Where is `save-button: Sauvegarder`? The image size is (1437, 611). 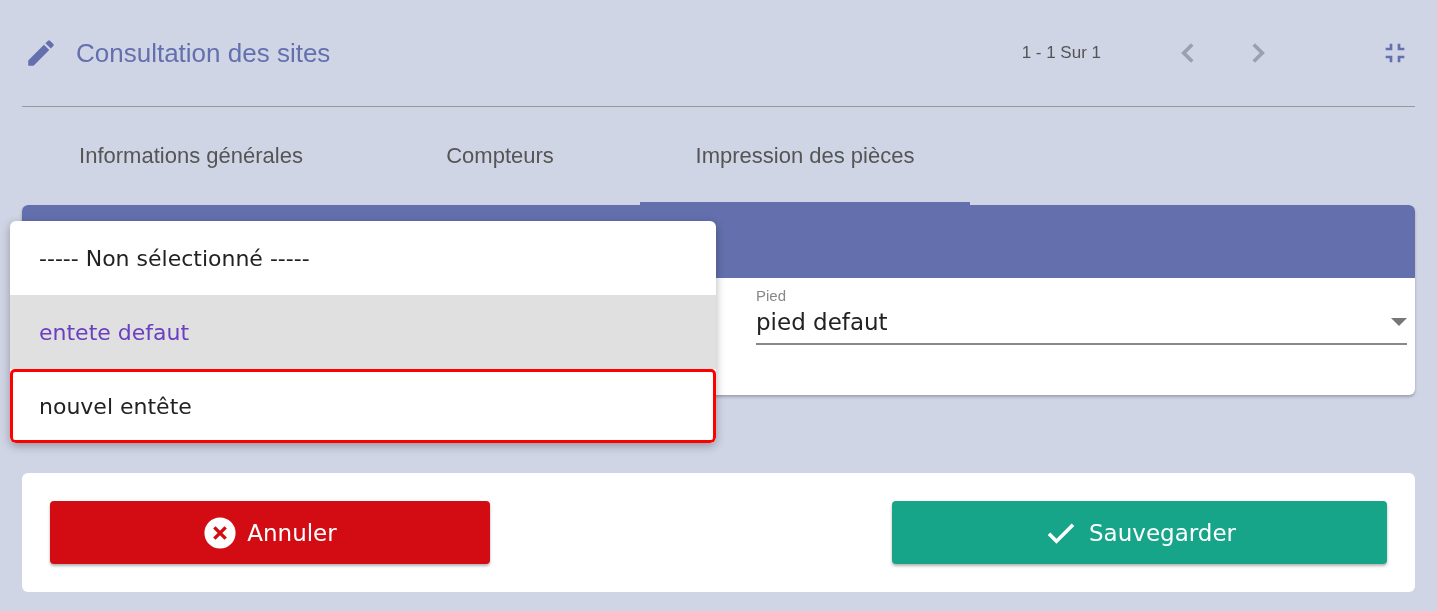 save-button: Sauvegarder is located at coordinates (1139, 532).